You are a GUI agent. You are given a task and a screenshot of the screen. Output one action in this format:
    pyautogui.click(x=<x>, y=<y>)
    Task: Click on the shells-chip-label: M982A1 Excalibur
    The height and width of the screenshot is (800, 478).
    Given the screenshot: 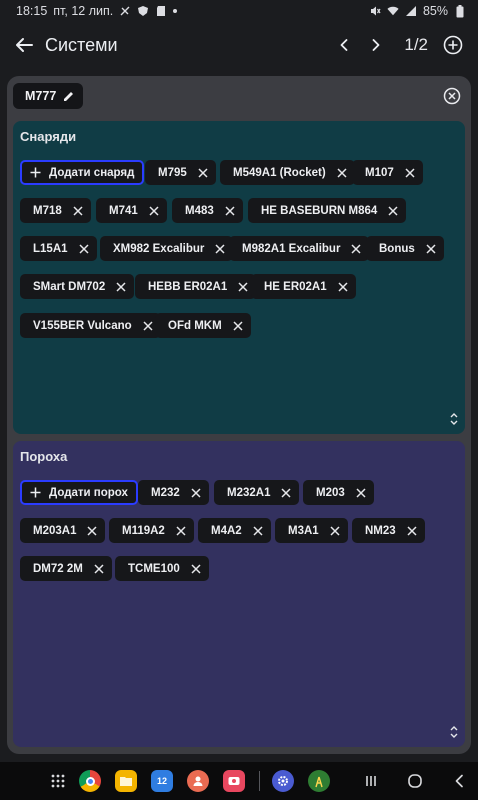 What is the action you would take?
    pyautogui.click(x=291, y=248)
    